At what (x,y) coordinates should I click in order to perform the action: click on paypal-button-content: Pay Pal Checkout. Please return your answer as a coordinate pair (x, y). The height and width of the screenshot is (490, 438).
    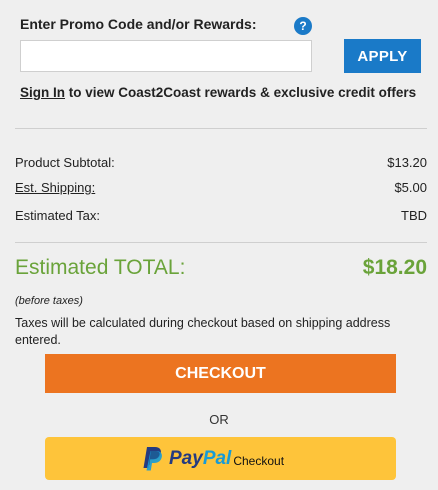
    Looking at the image, I should click on (212, 459).